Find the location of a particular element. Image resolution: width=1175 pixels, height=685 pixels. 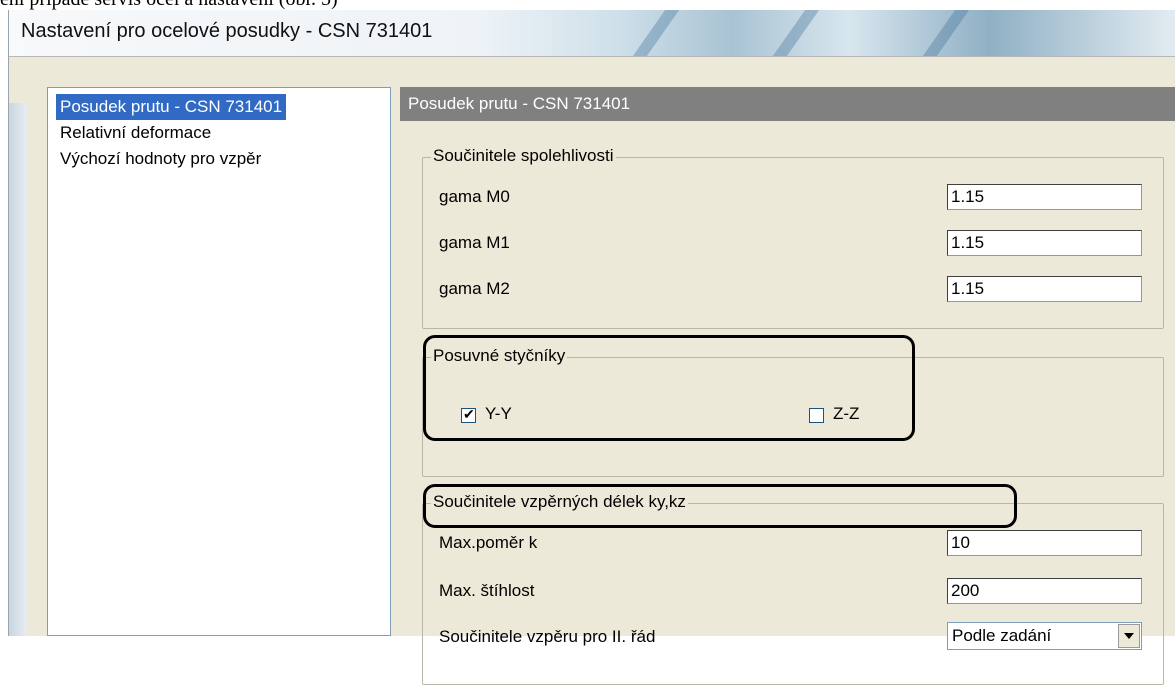

checkbox-z-z is located at coordinates (816, 415).